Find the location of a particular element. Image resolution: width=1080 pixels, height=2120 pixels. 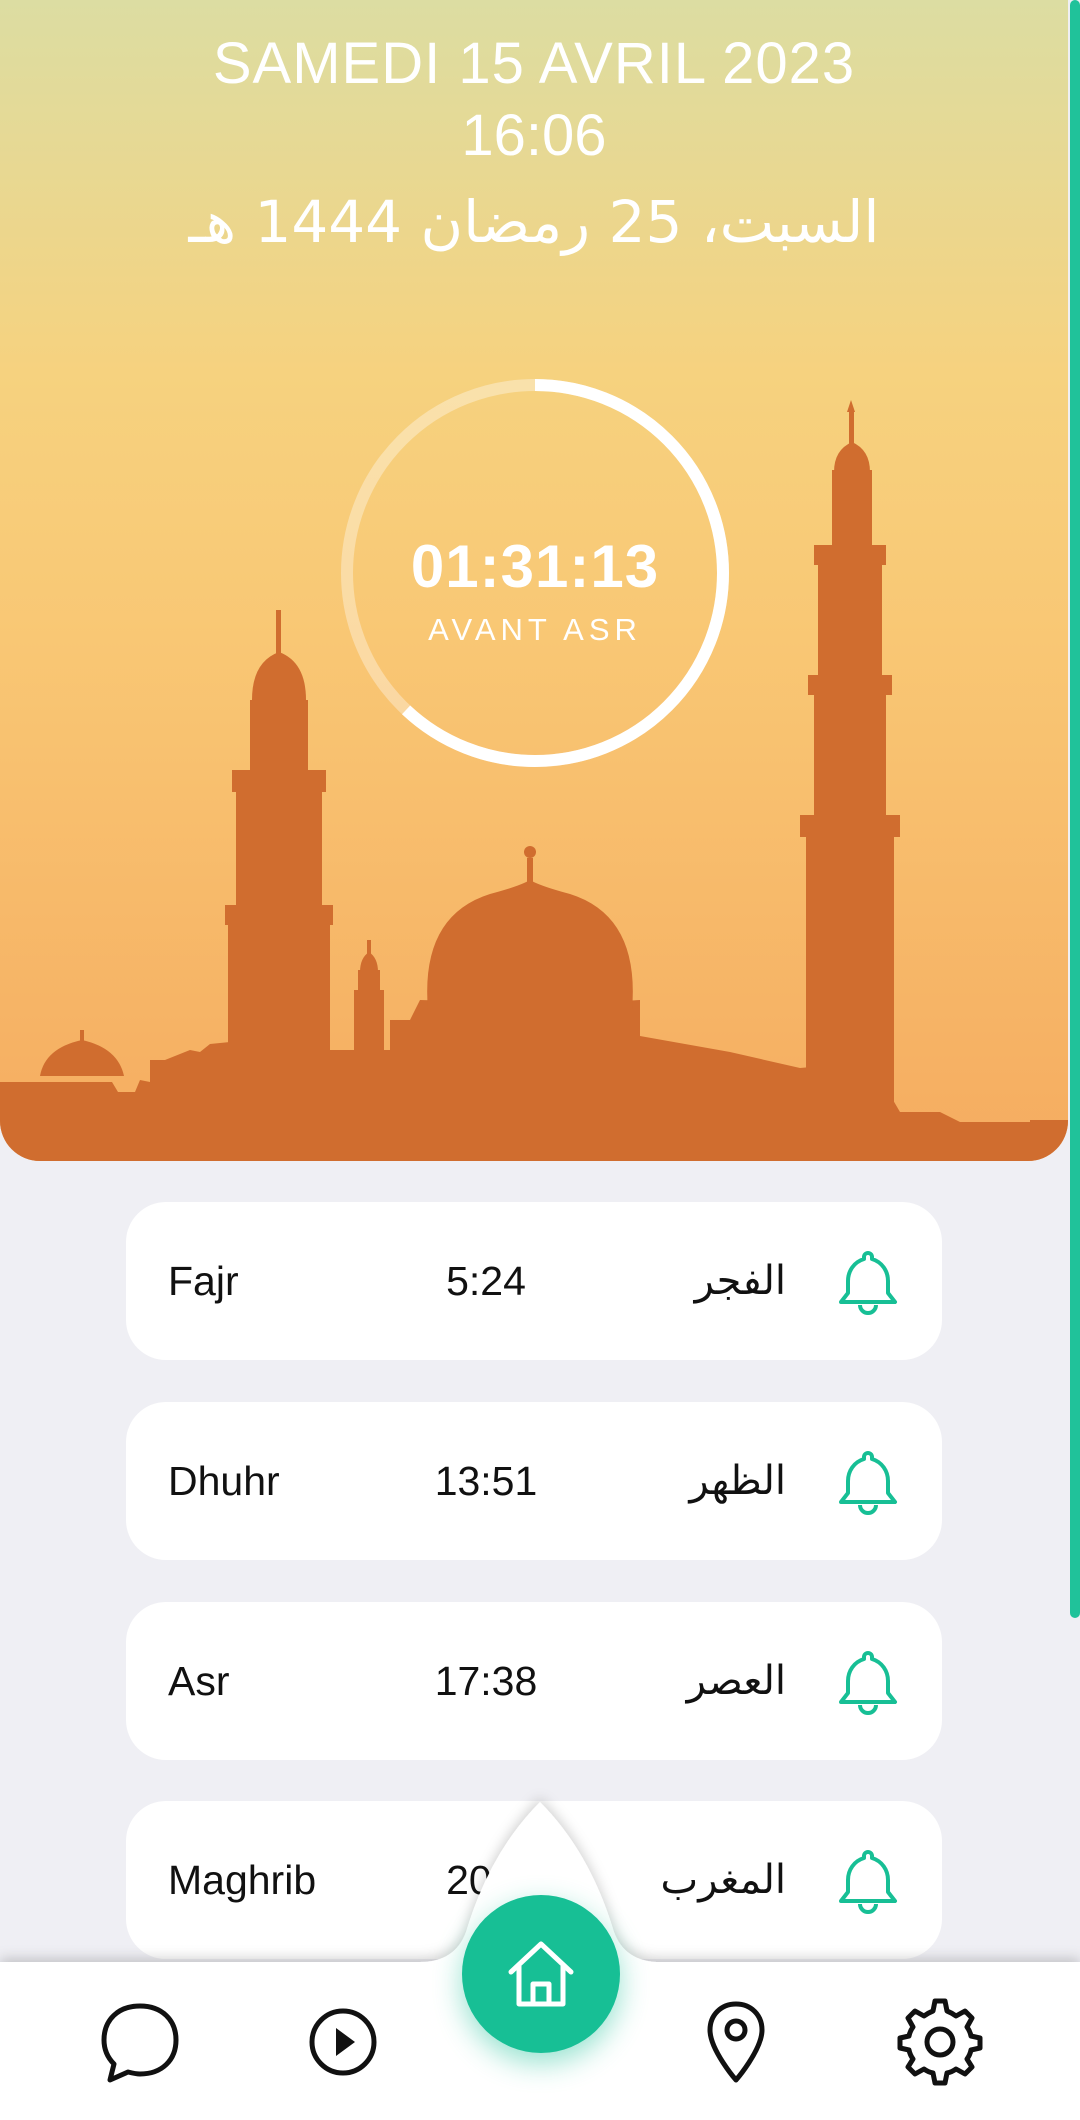

prayer-row-asr: Asr 17:38 العصر is located at coordinates (534, 1681).